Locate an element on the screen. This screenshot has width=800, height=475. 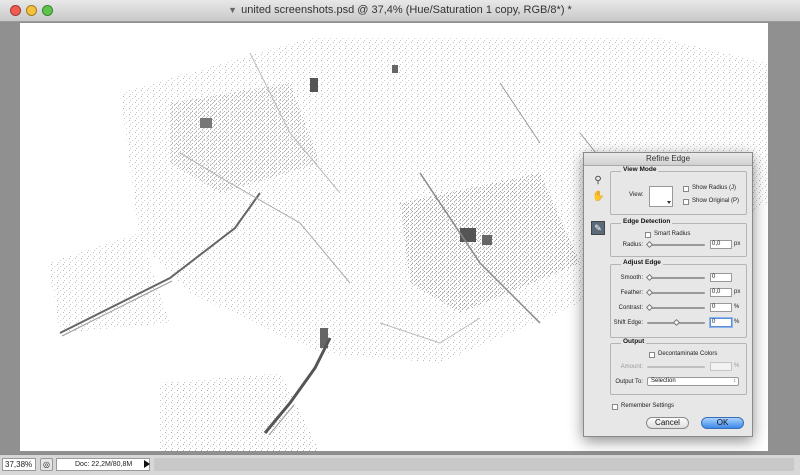
decontaminate-colors-label: Decontaminate Colors is located at coordinates (688, 354).